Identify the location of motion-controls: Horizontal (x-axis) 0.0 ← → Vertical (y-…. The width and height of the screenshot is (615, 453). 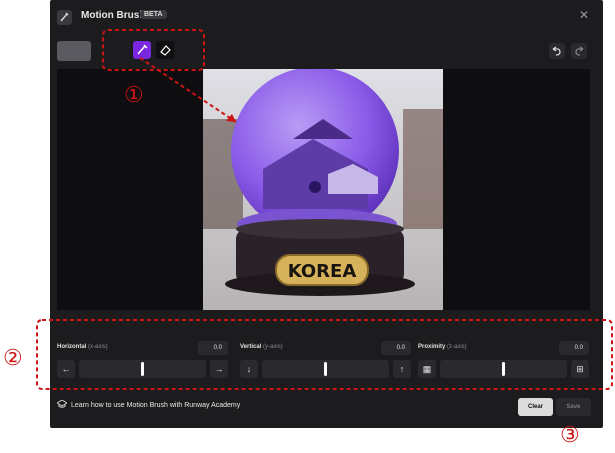
(326, 355).